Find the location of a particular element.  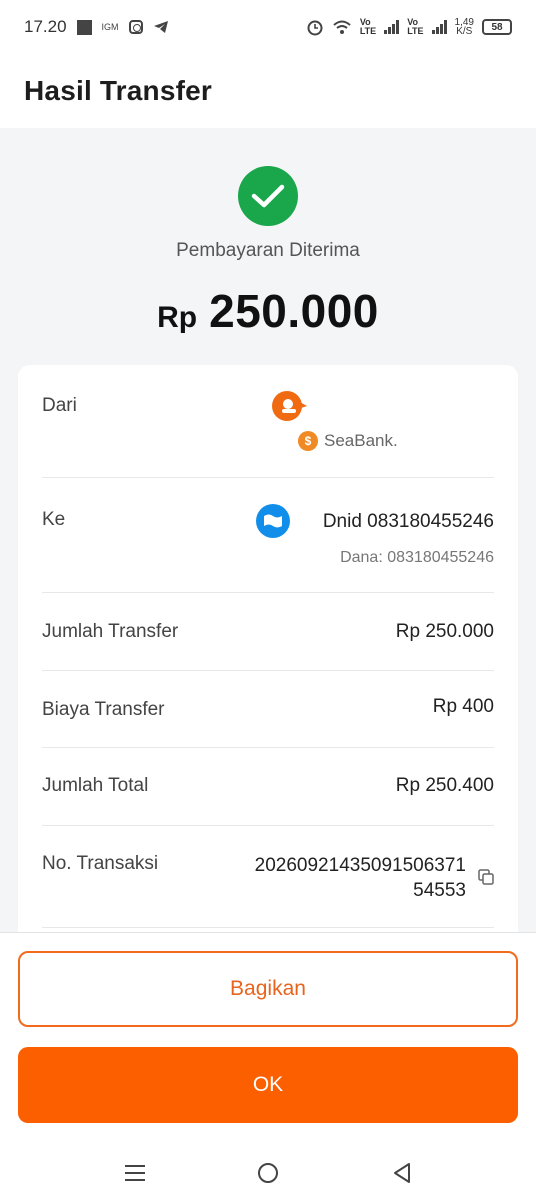

transaction-label: No. Transaksi is located at coordinates (100, 863).